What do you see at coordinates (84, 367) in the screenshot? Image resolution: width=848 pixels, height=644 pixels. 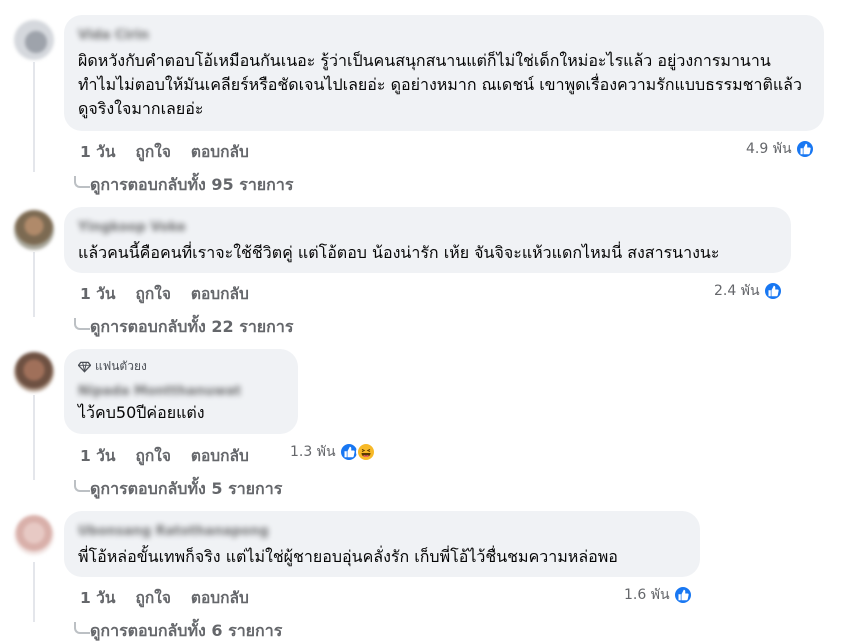 I see `diamond-icon` at bounding box center [84, 367].